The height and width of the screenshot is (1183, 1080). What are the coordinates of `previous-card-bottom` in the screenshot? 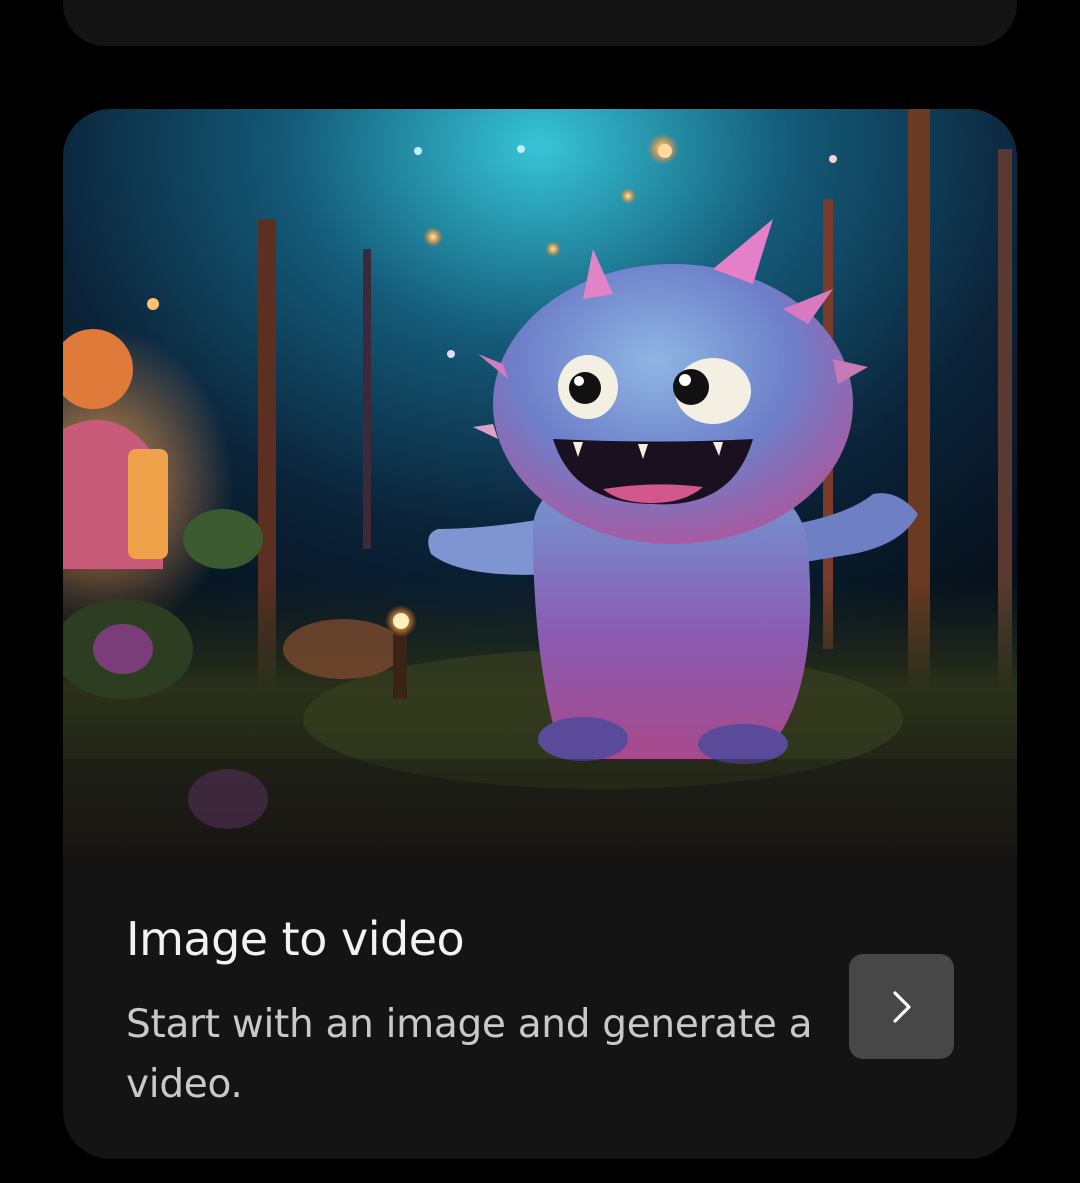 It's located at (540, 23).